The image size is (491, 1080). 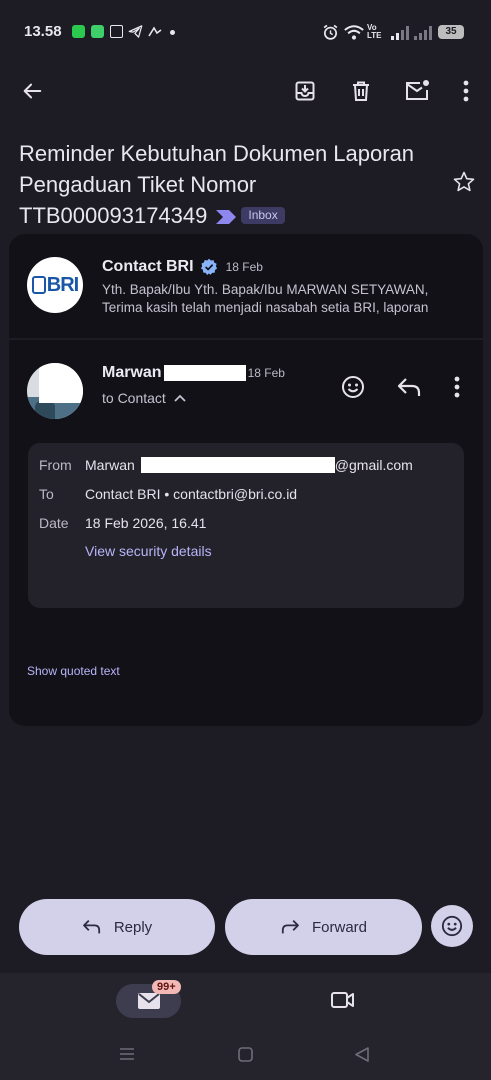 I want to click on app-notification-icon, so click(x=155, y=31).